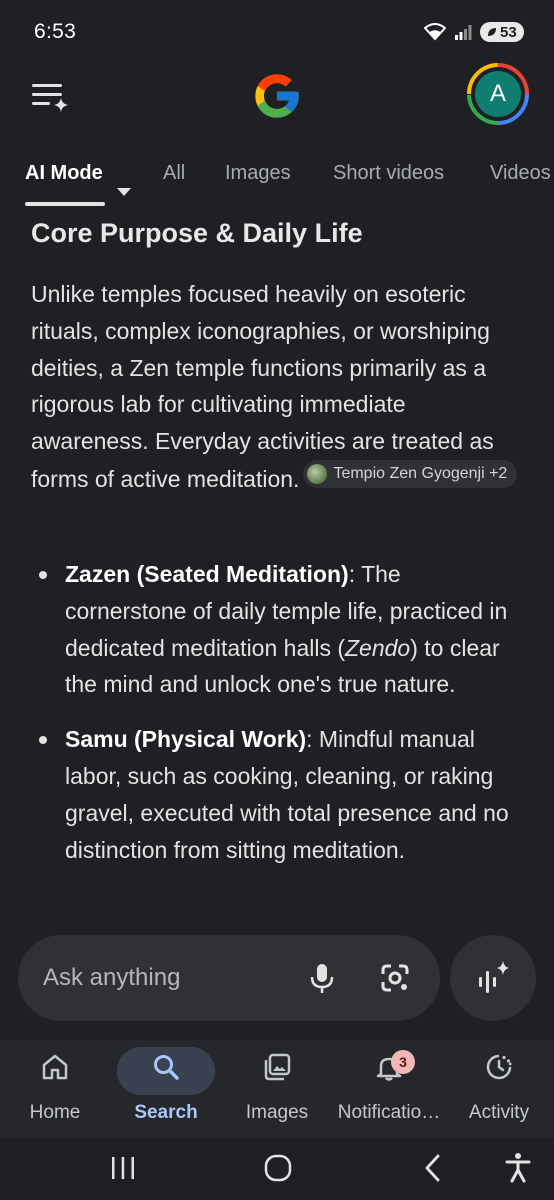 The height and width of the screenshot is (1200, 554). Describe the element at coordinates (435, 32) in the screenshot. I see `wifi-icon` at that location.